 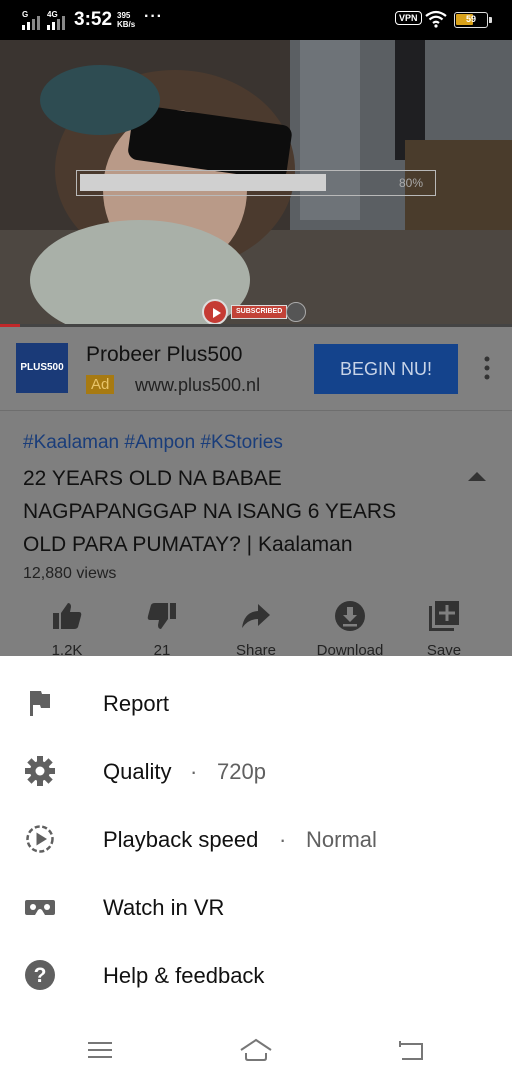 I want to click on help-icon: ?, so click(x=40, y=975).